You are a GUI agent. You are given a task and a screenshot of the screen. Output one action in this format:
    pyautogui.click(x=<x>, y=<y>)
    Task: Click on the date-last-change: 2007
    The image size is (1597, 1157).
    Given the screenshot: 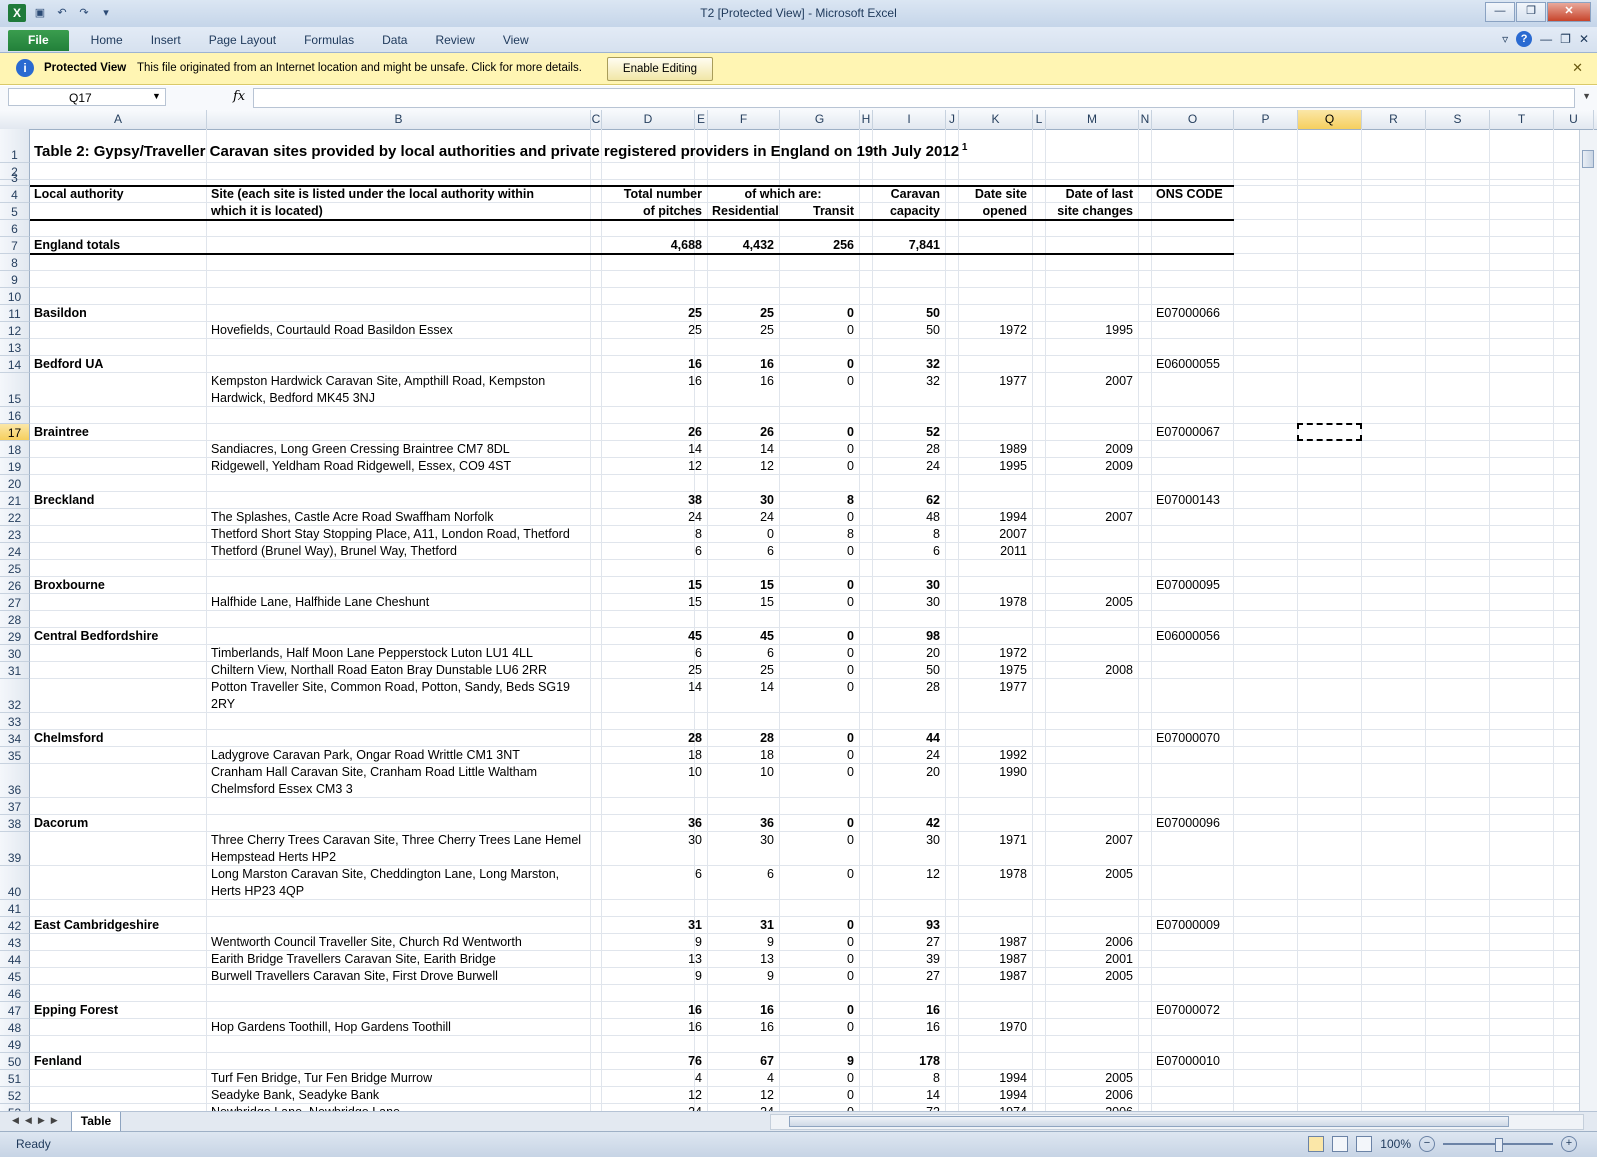 What is the action you would take?
    pyautogui.click(x=1091, y=517)
    